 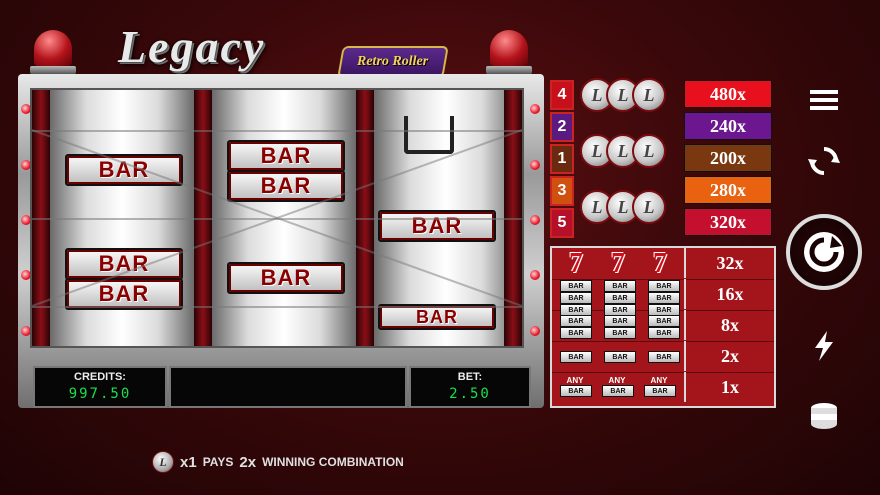 I want to click on paytable-row: BAR BAR BAR BAR BAR BAR 8x, so click(x=663, y=326).